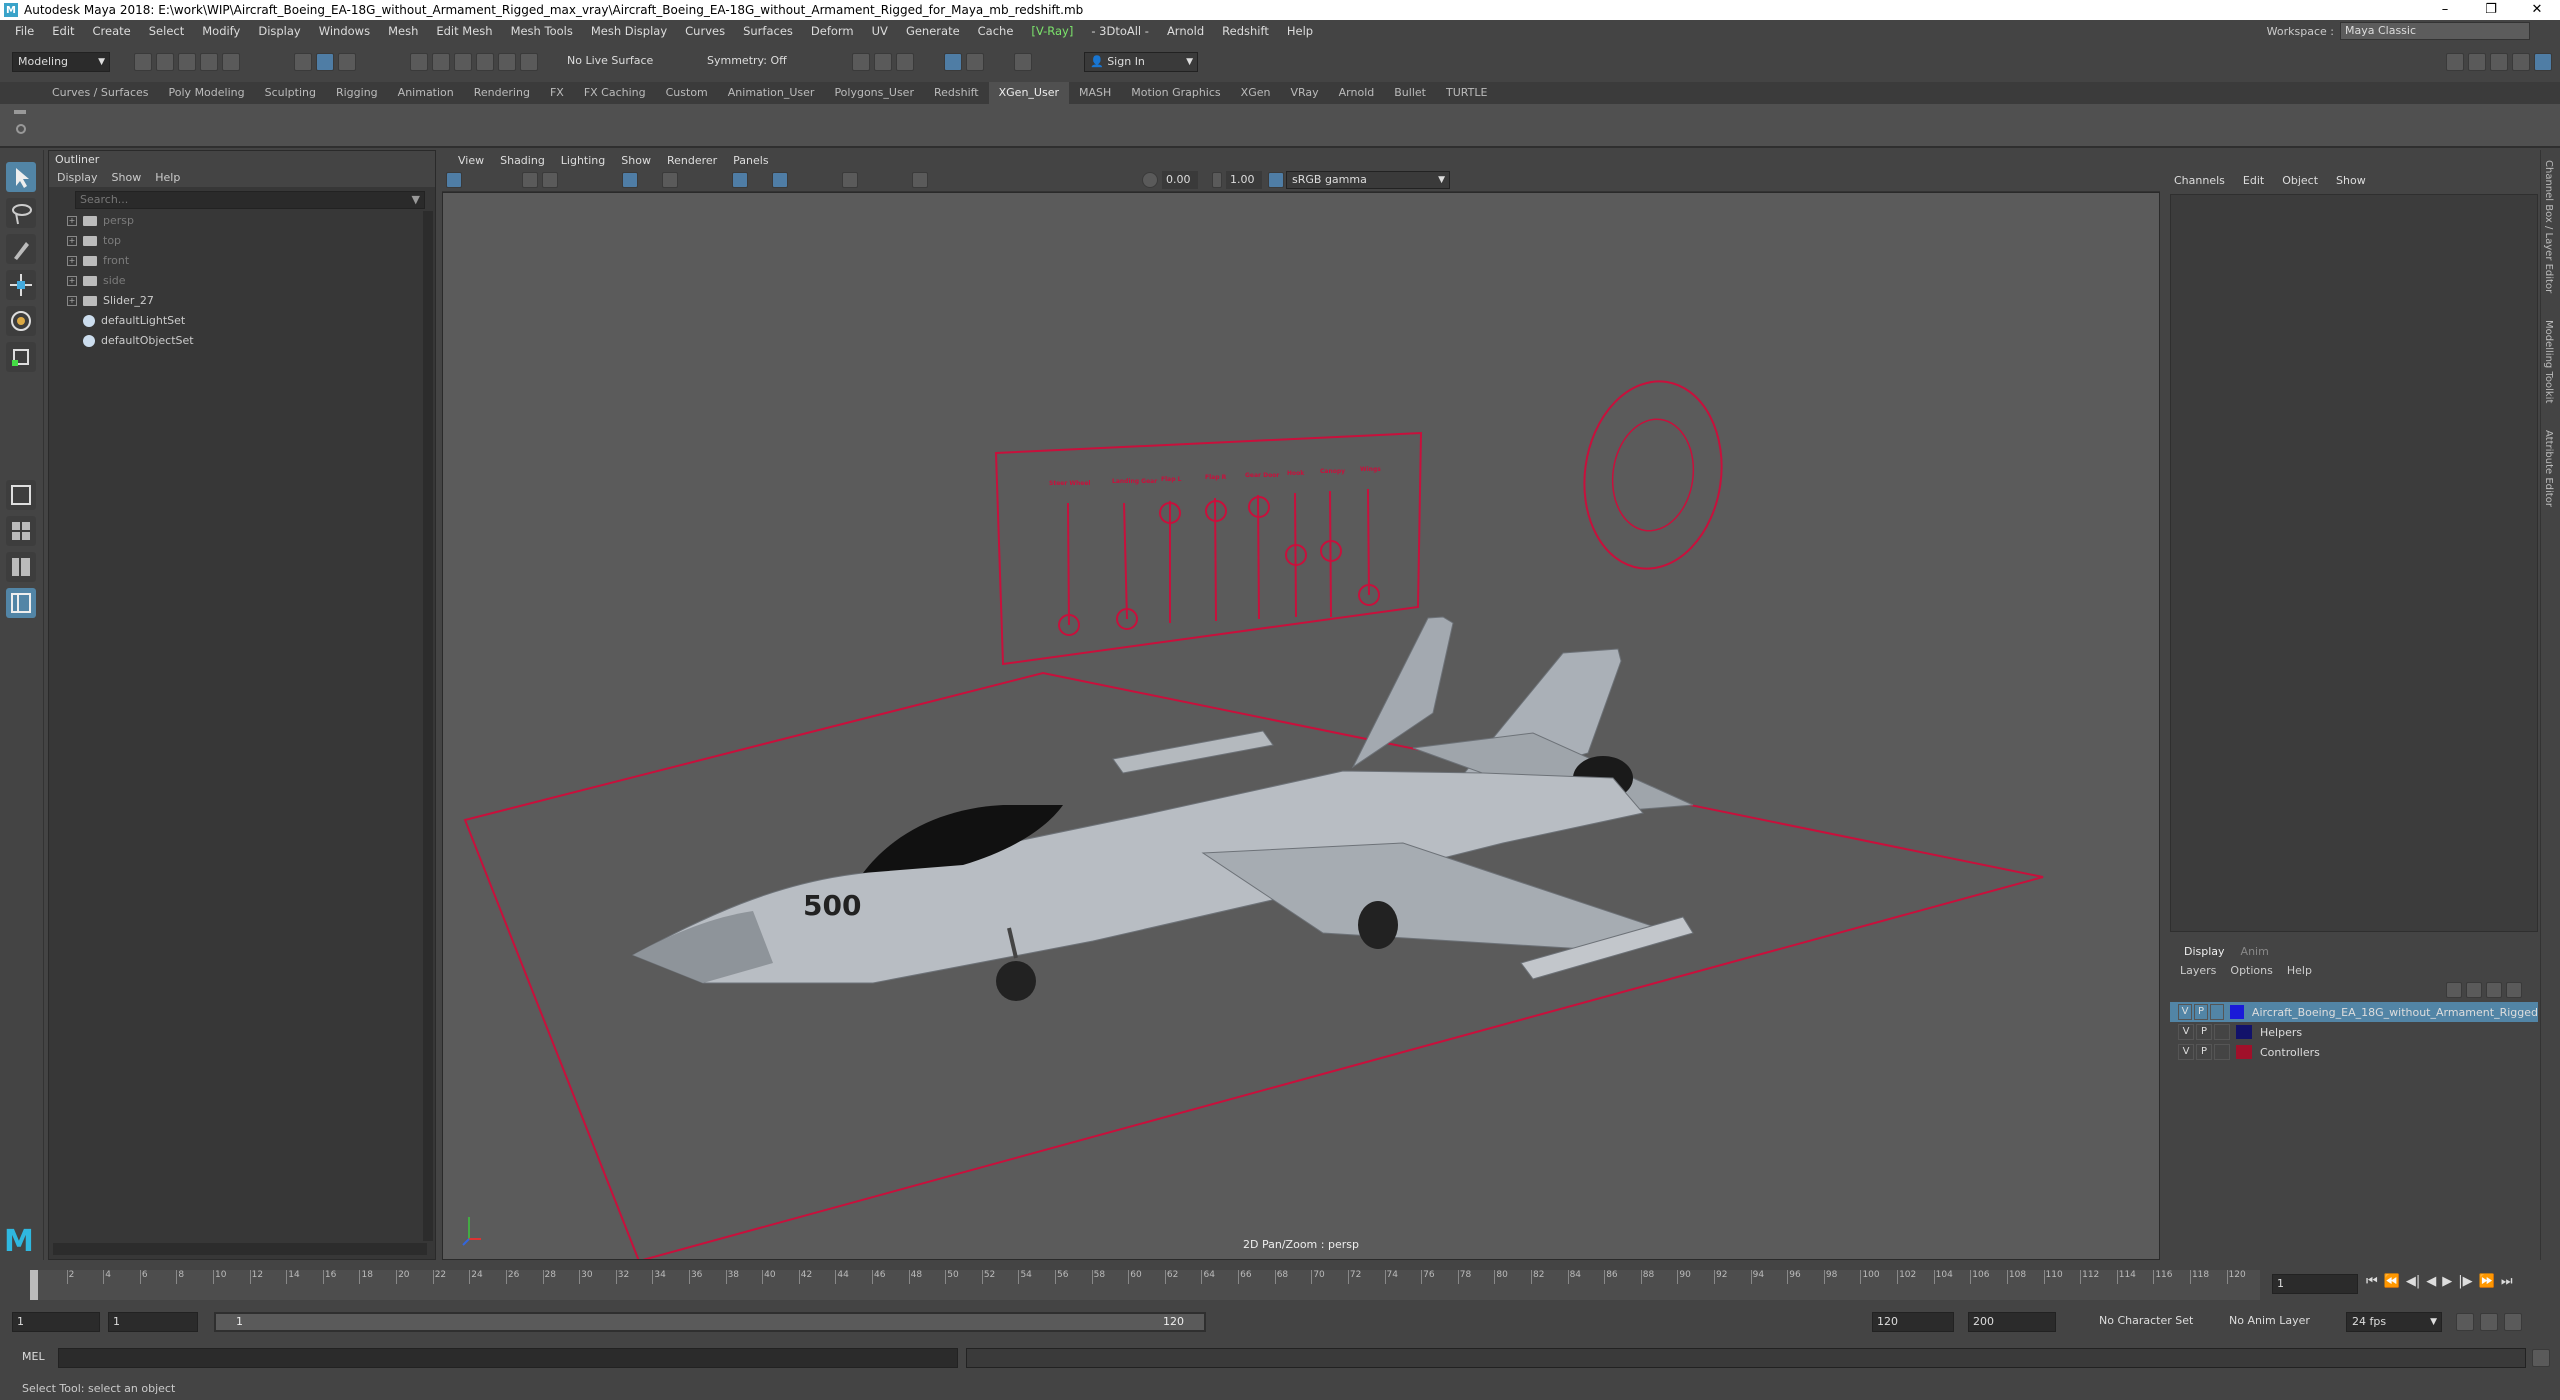  What do you see at coordinates (740, 180) in the screenshot?
I see `wireframe-on-shaded-icon` at bounding box center [740, 180].